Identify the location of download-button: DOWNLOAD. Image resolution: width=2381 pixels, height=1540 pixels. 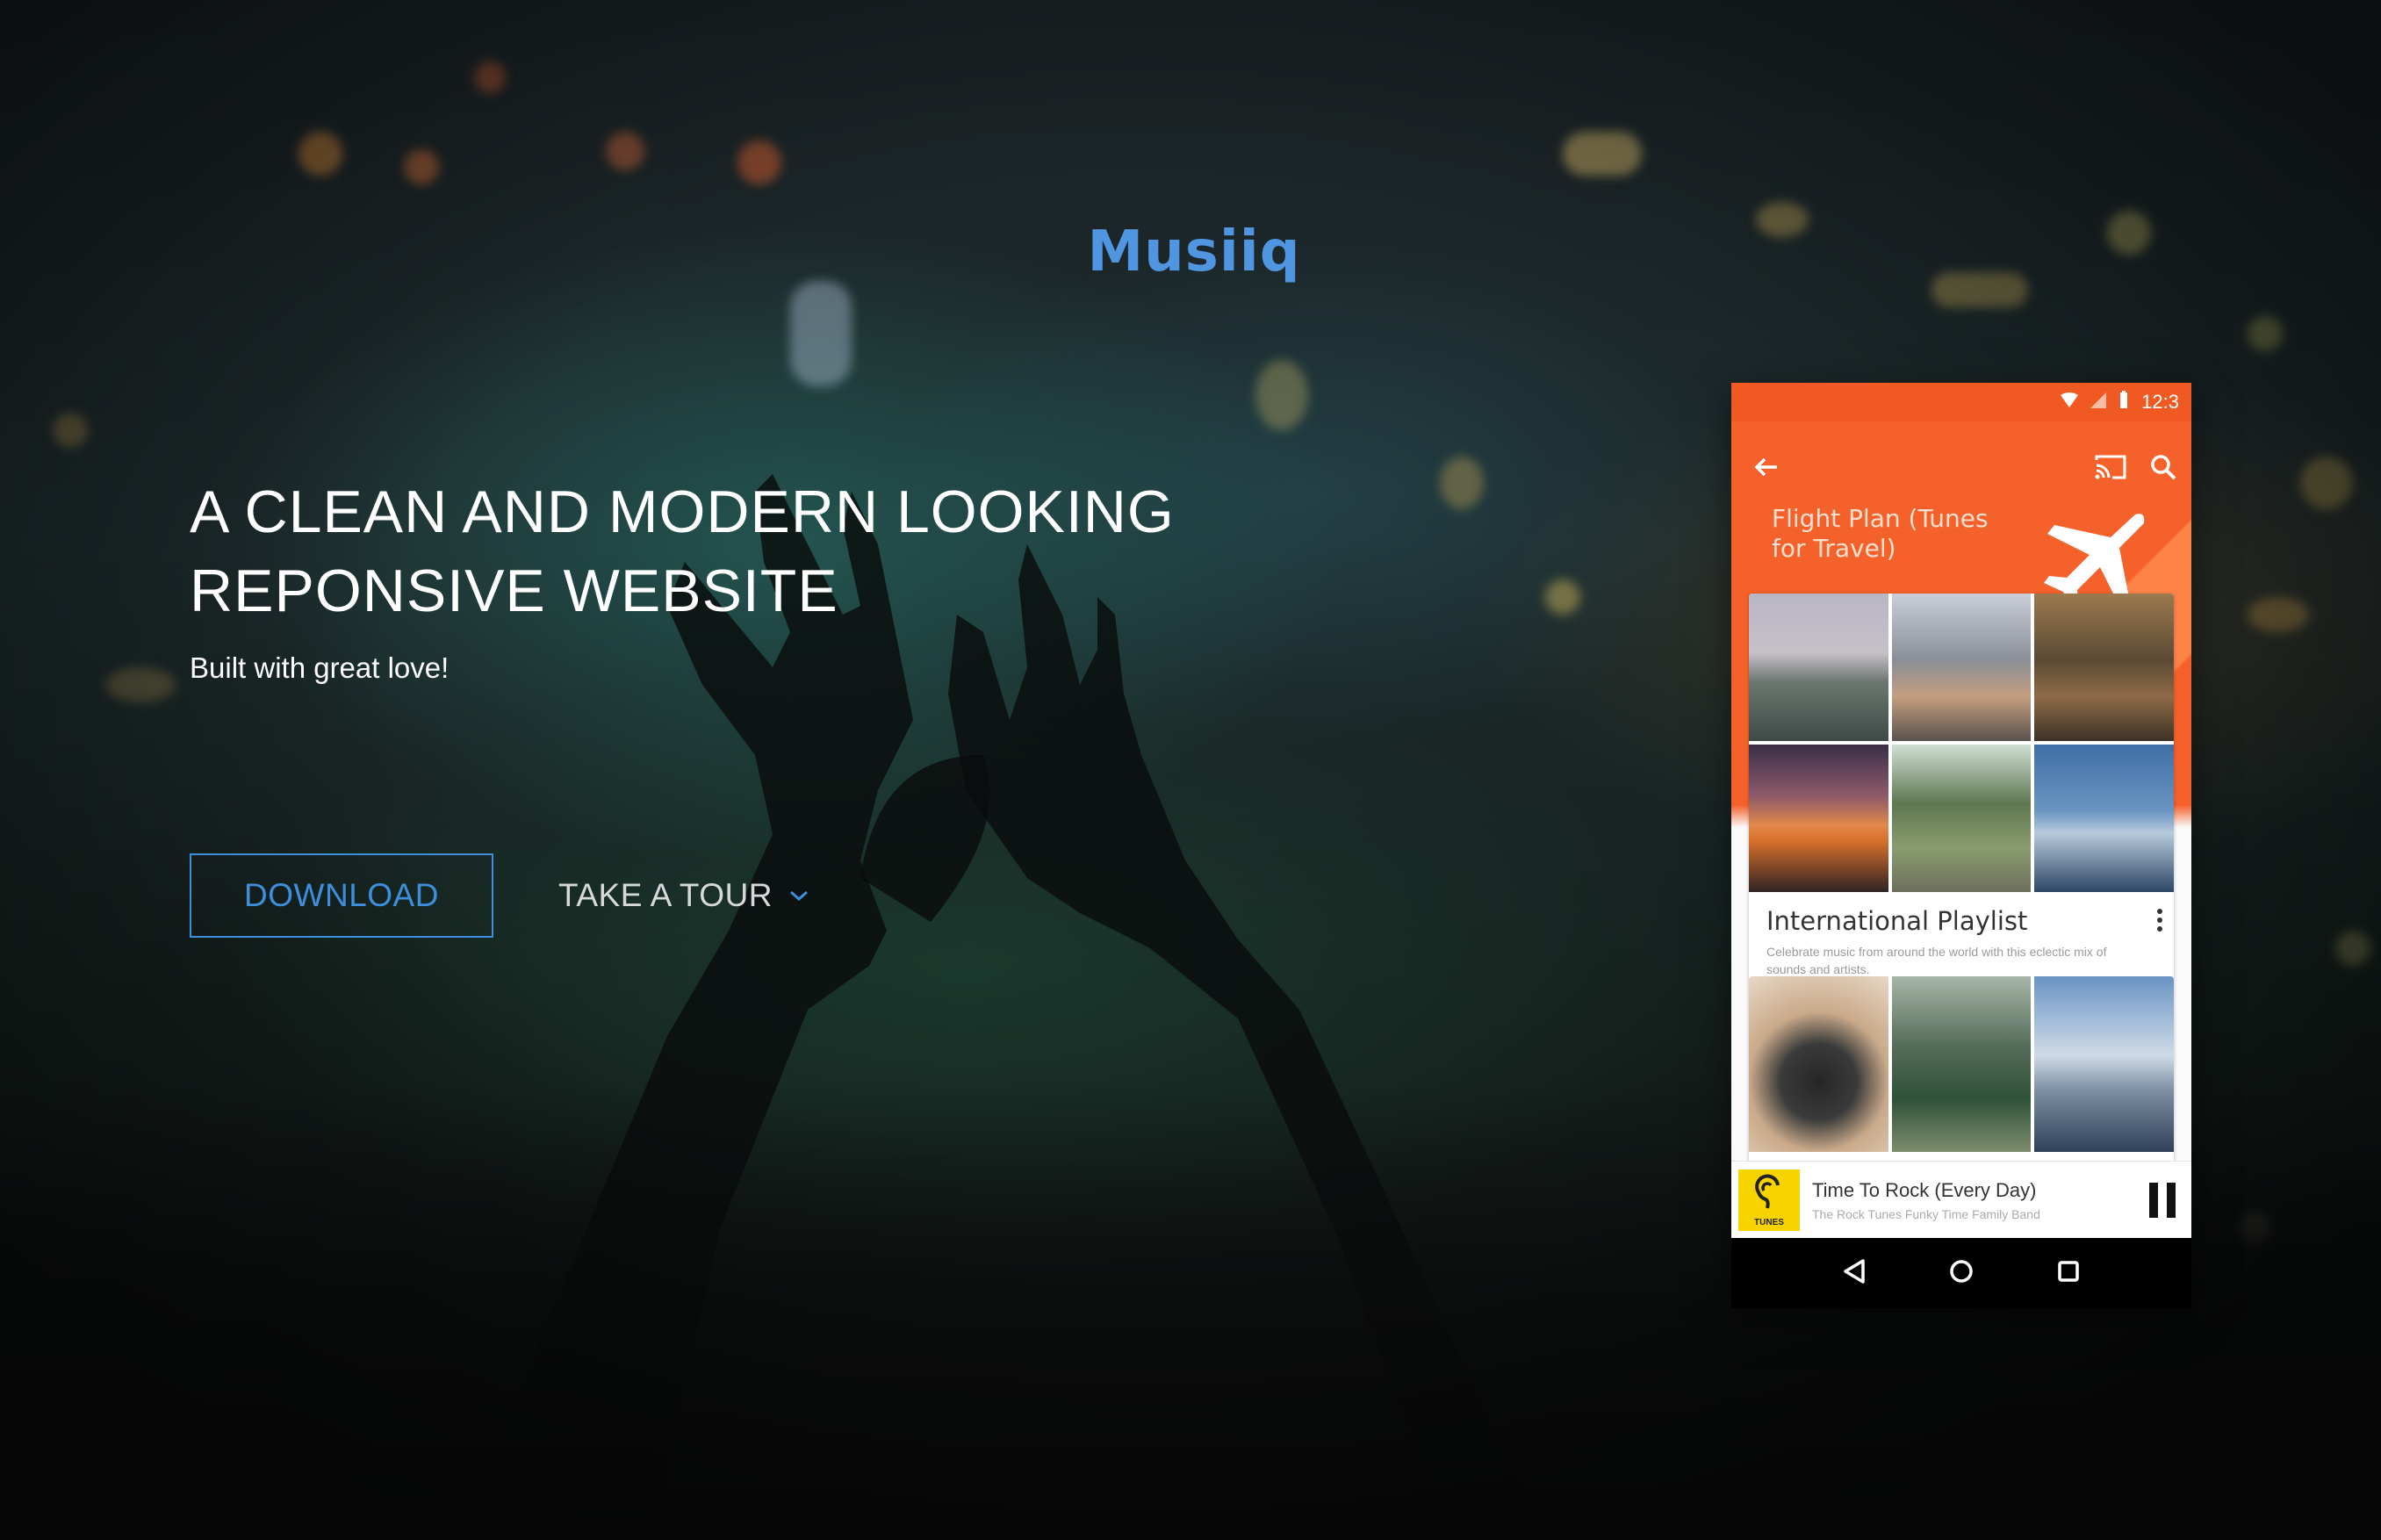
(341, 895).